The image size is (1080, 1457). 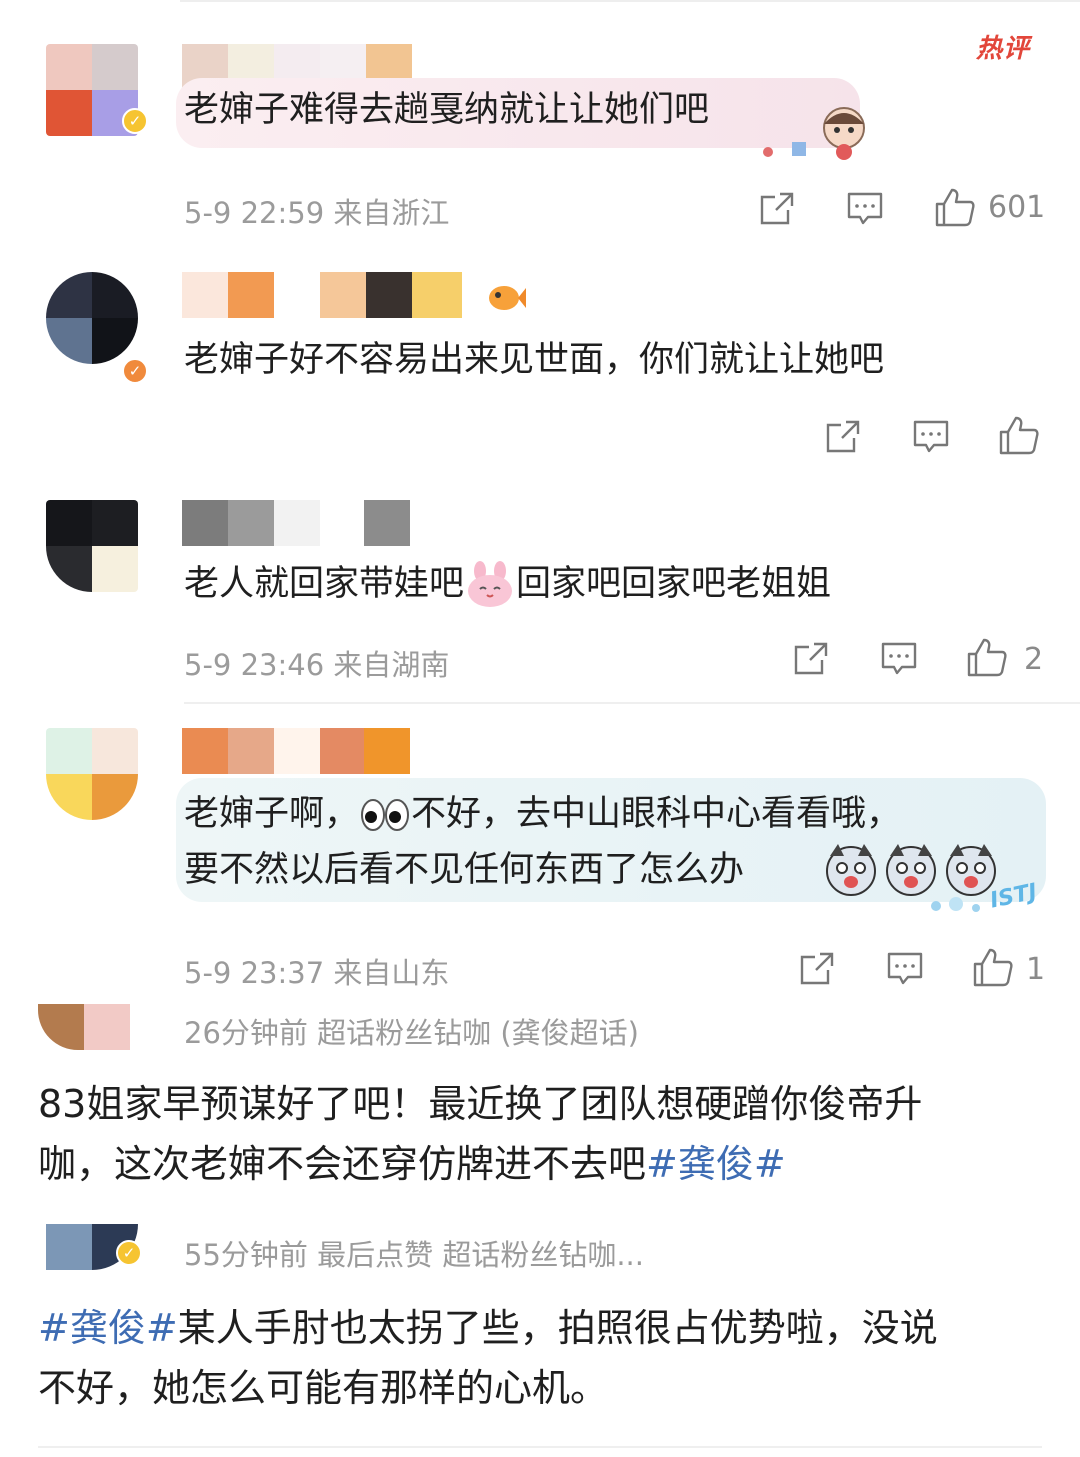 I want to click on eyes-emoji-icon, so click(x=385, y=815).